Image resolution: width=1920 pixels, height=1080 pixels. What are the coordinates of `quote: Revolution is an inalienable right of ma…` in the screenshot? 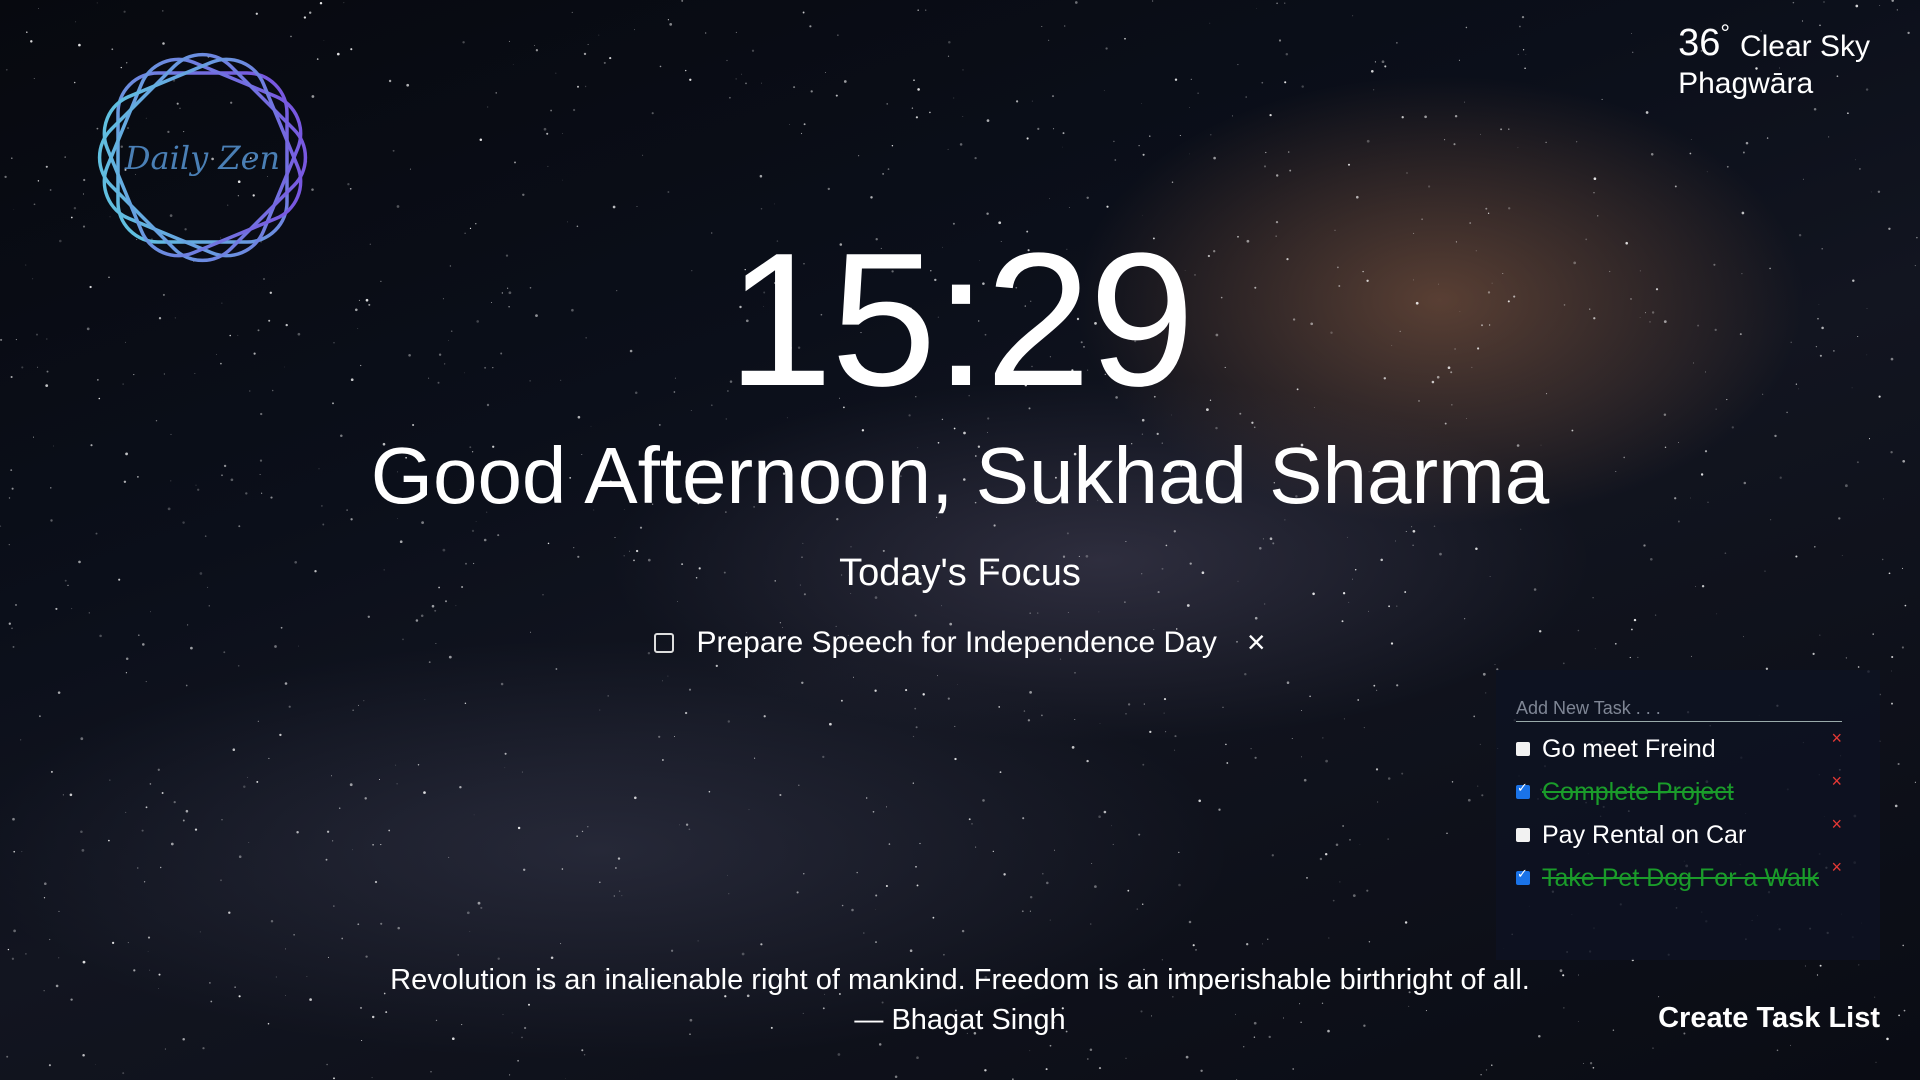 It's located at (960, 1000).